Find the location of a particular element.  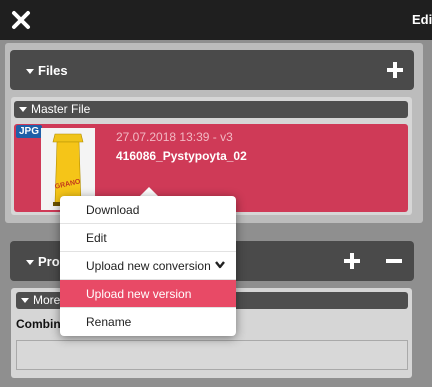

combine-field is located at coordinates (212, 355).